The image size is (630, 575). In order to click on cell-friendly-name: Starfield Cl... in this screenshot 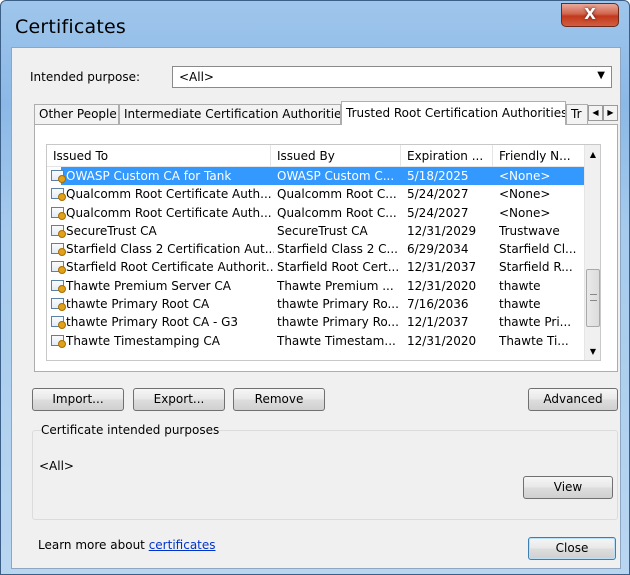, I will do `click(538, 249)`.